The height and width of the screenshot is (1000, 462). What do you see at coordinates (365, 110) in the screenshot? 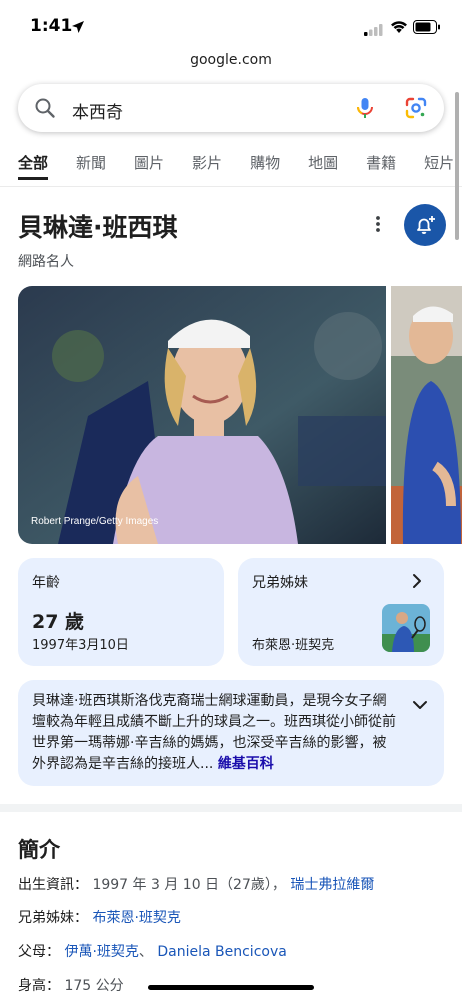
I see `microphone-icon` at bounding box center [365, 110].